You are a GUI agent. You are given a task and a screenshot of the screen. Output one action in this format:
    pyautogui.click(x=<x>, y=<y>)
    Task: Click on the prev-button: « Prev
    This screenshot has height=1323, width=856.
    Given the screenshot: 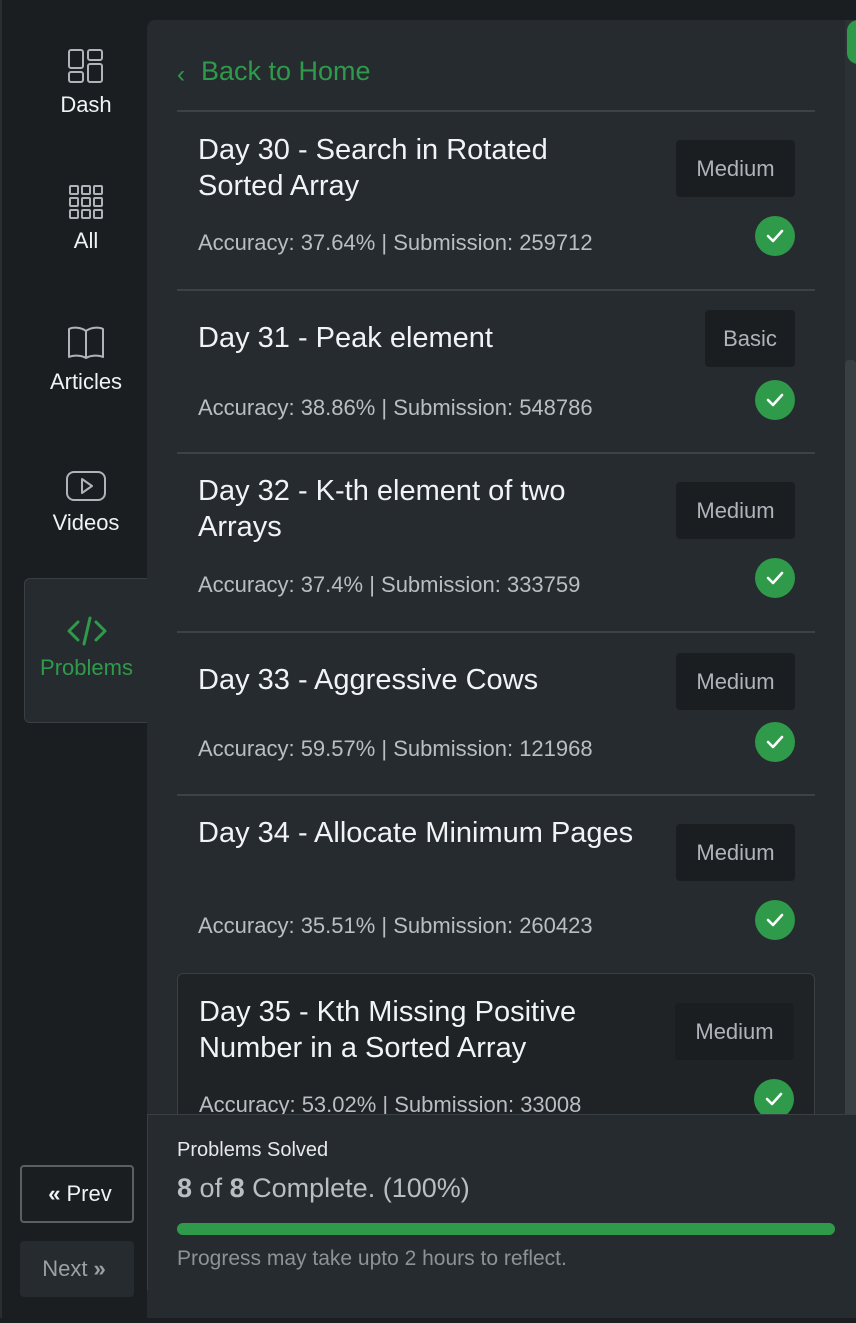 What is the action you would take?
    pyautogui.click(x=77, y=1194)
    